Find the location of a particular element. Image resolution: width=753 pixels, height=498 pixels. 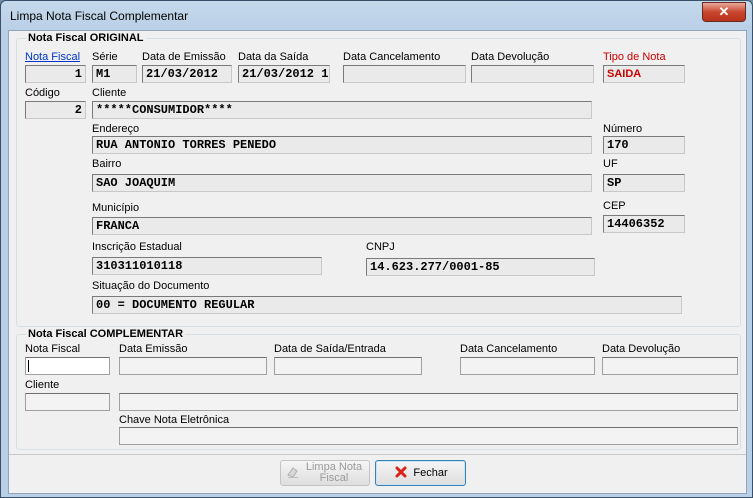

label-data-saida: Data da Saída is located at coordinates (273, 57).